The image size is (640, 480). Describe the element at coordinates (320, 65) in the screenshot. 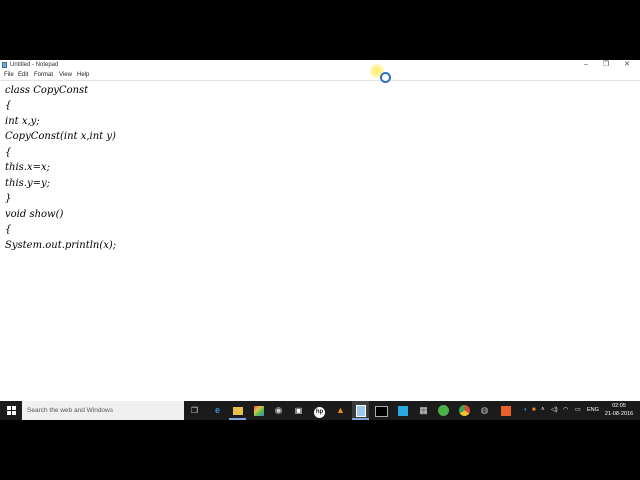

I see `title-bar: Untitled - Notepad ‒ ❐ ✕` at that location.